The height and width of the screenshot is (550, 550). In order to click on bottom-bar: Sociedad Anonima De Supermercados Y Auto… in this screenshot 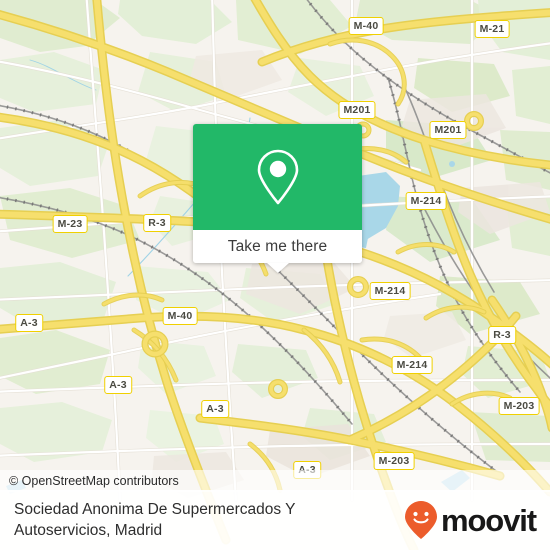, I will do `click(275, 520)`.